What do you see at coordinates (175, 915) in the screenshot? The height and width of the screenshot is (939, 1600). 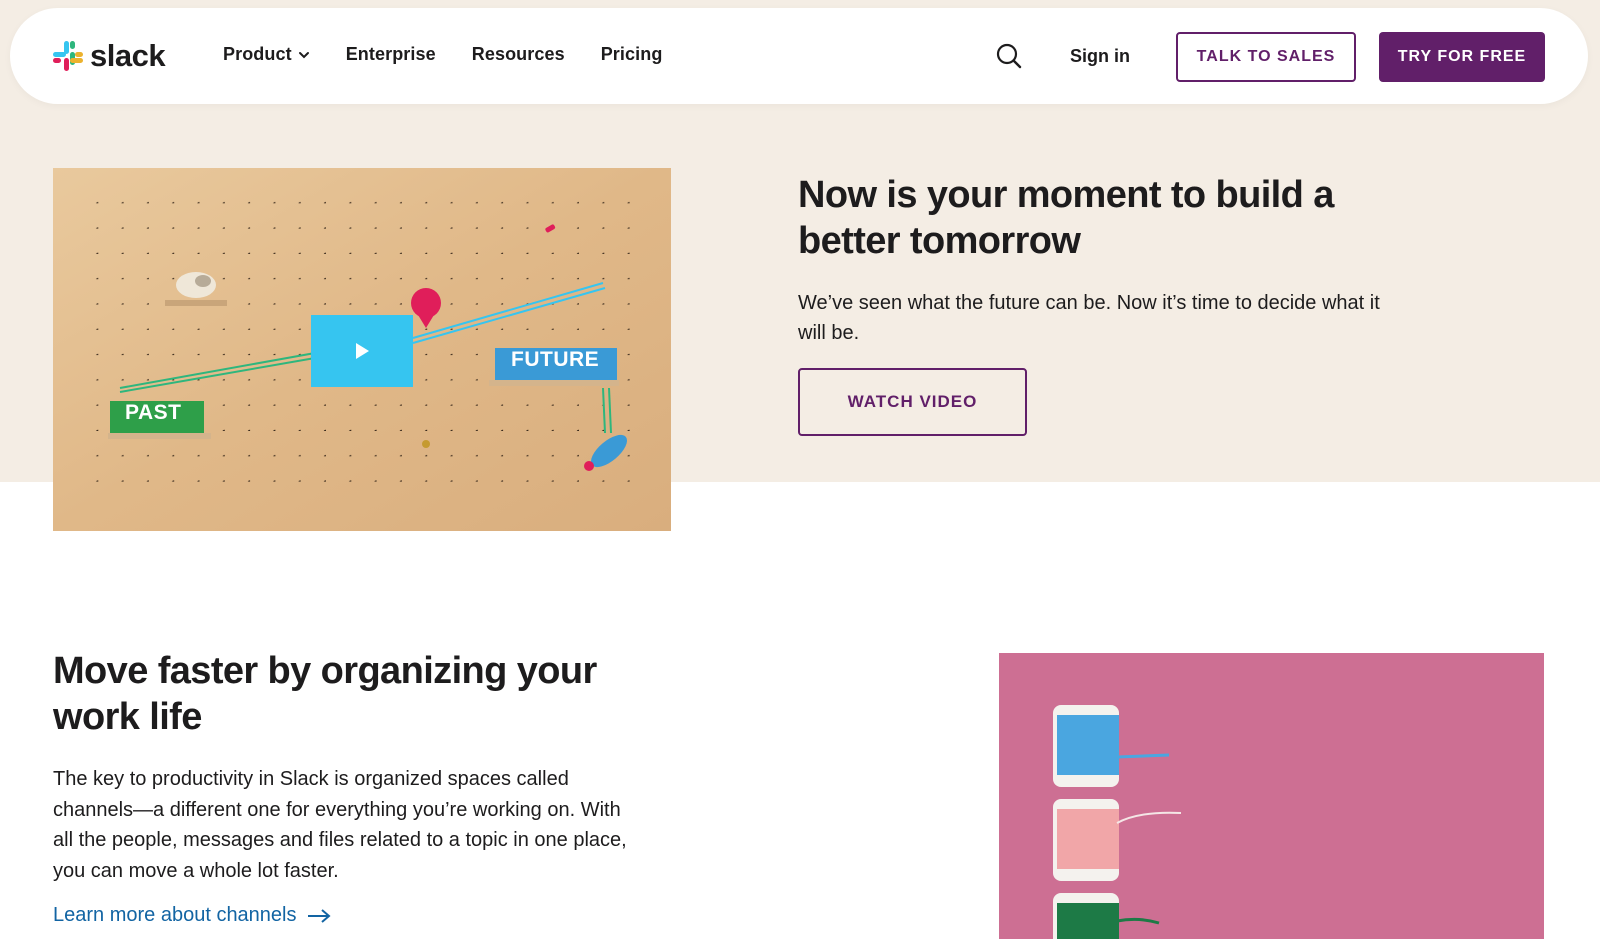 I see `learn-more-label: Learn more about channels` at bounding box center [175, 915].